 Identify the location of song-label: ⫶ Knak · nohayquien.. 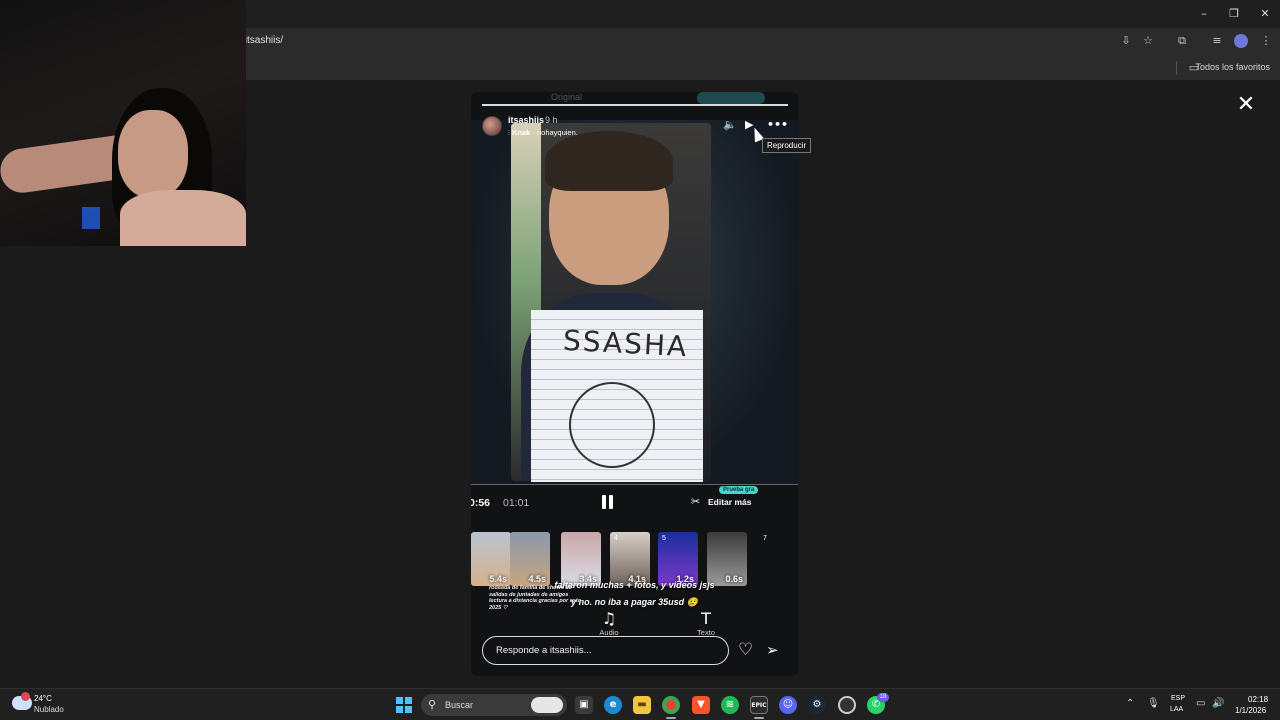
(543, 133).